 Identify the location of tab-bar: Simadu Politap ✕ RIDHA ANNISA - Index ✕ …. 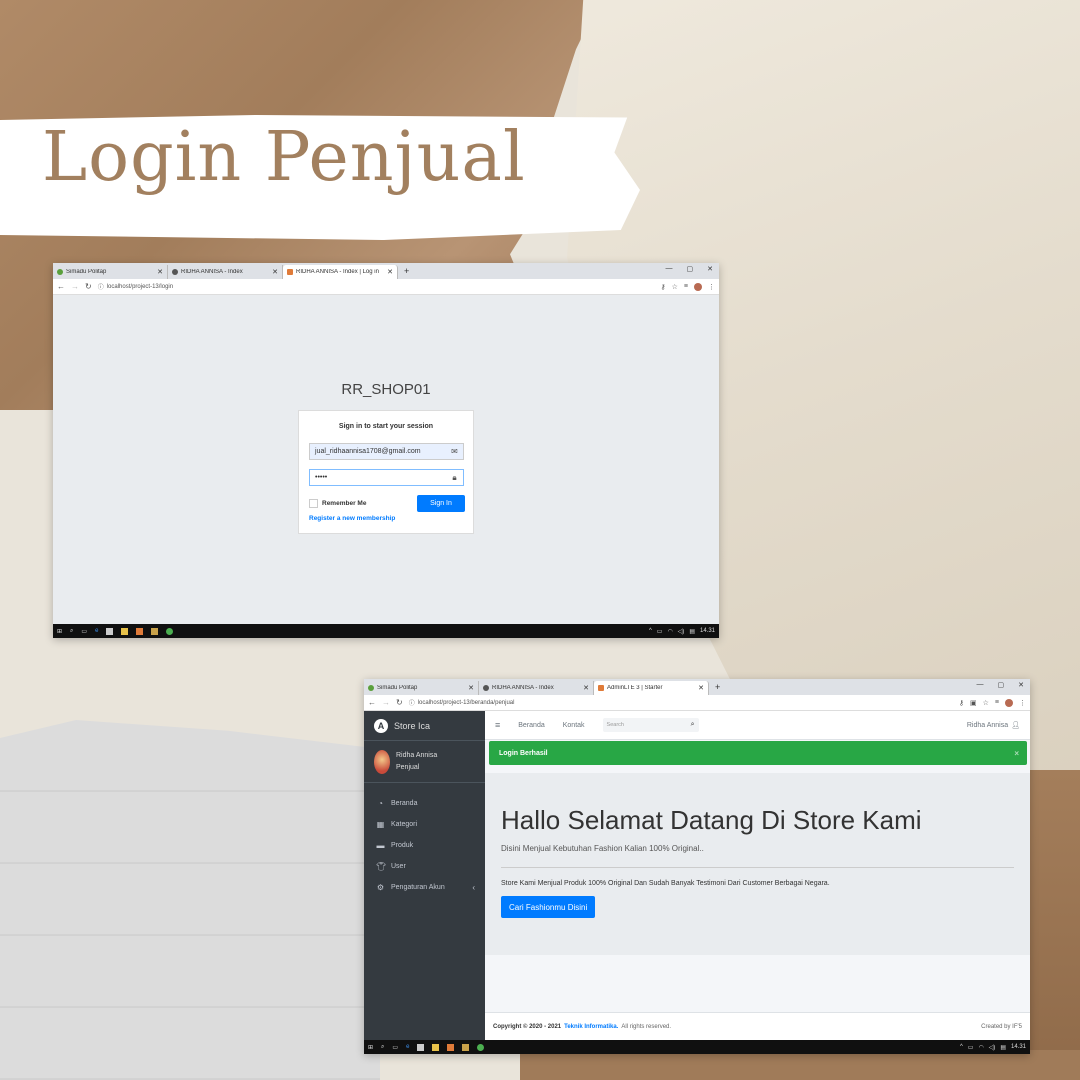
(697, 687).